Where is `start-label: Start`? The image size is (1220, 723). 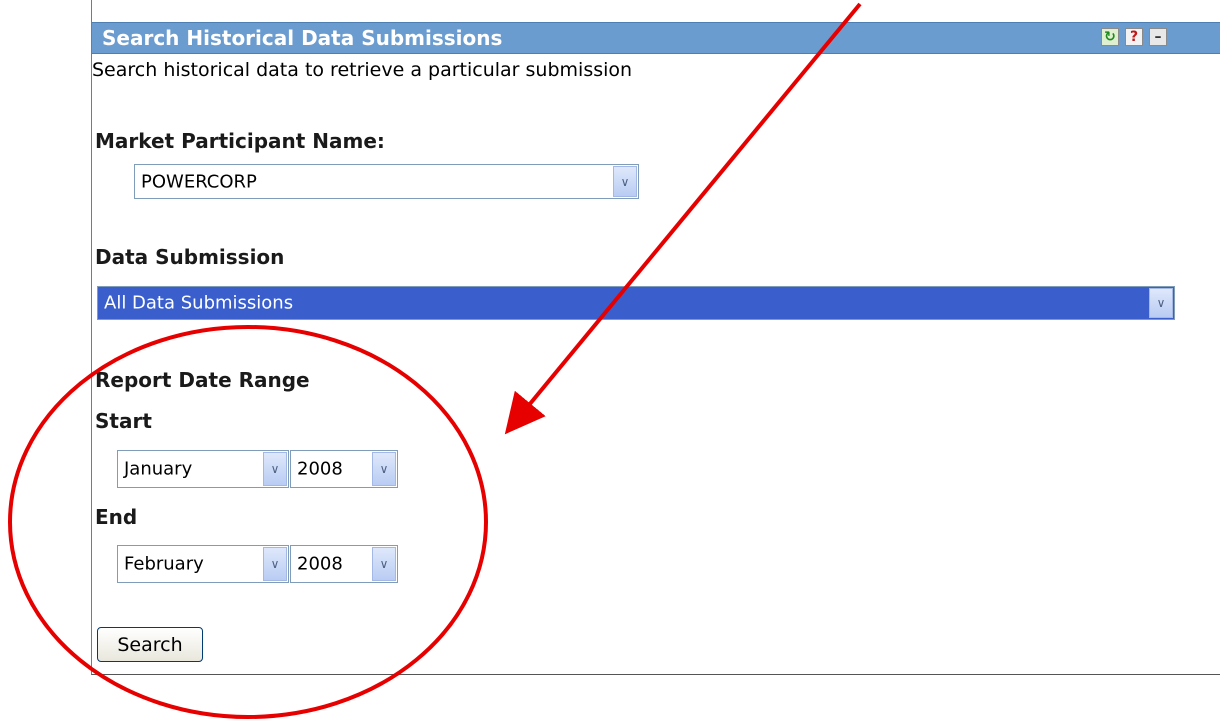
start-label: Start is located at coordinates (123, 421).